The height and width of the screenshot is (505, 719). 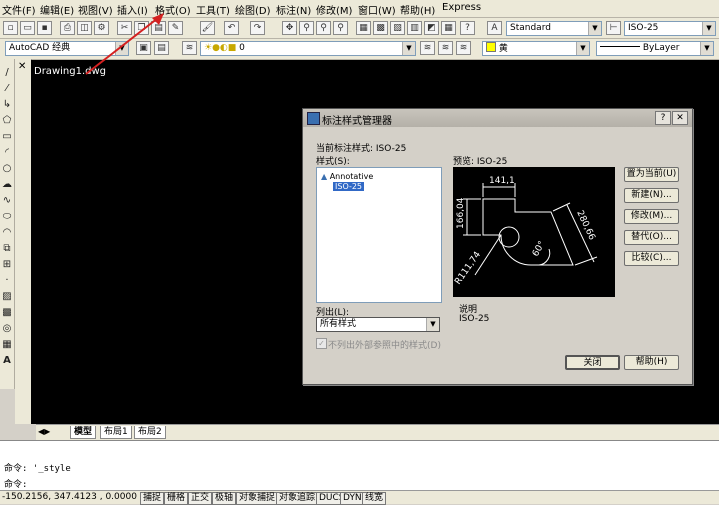 What do you see at coordinates (7, 329) in the screenshot?
I see `region-icon: ◎` at bounding box center [7, 329].